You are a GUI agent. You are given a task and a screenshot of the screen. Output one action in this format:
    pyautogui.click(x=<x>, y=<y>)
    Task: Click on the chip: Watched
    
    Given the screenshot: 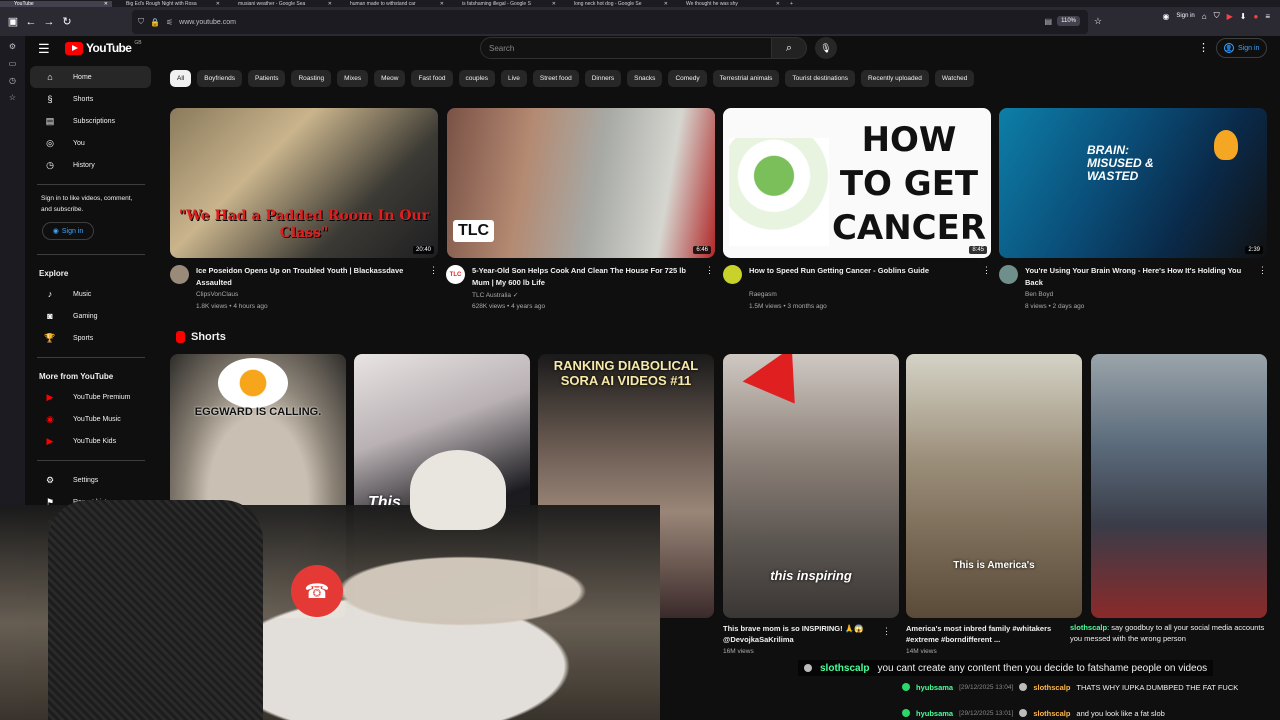 What is the action you would take?
    pyautogui.click(x=954, y=78)
    